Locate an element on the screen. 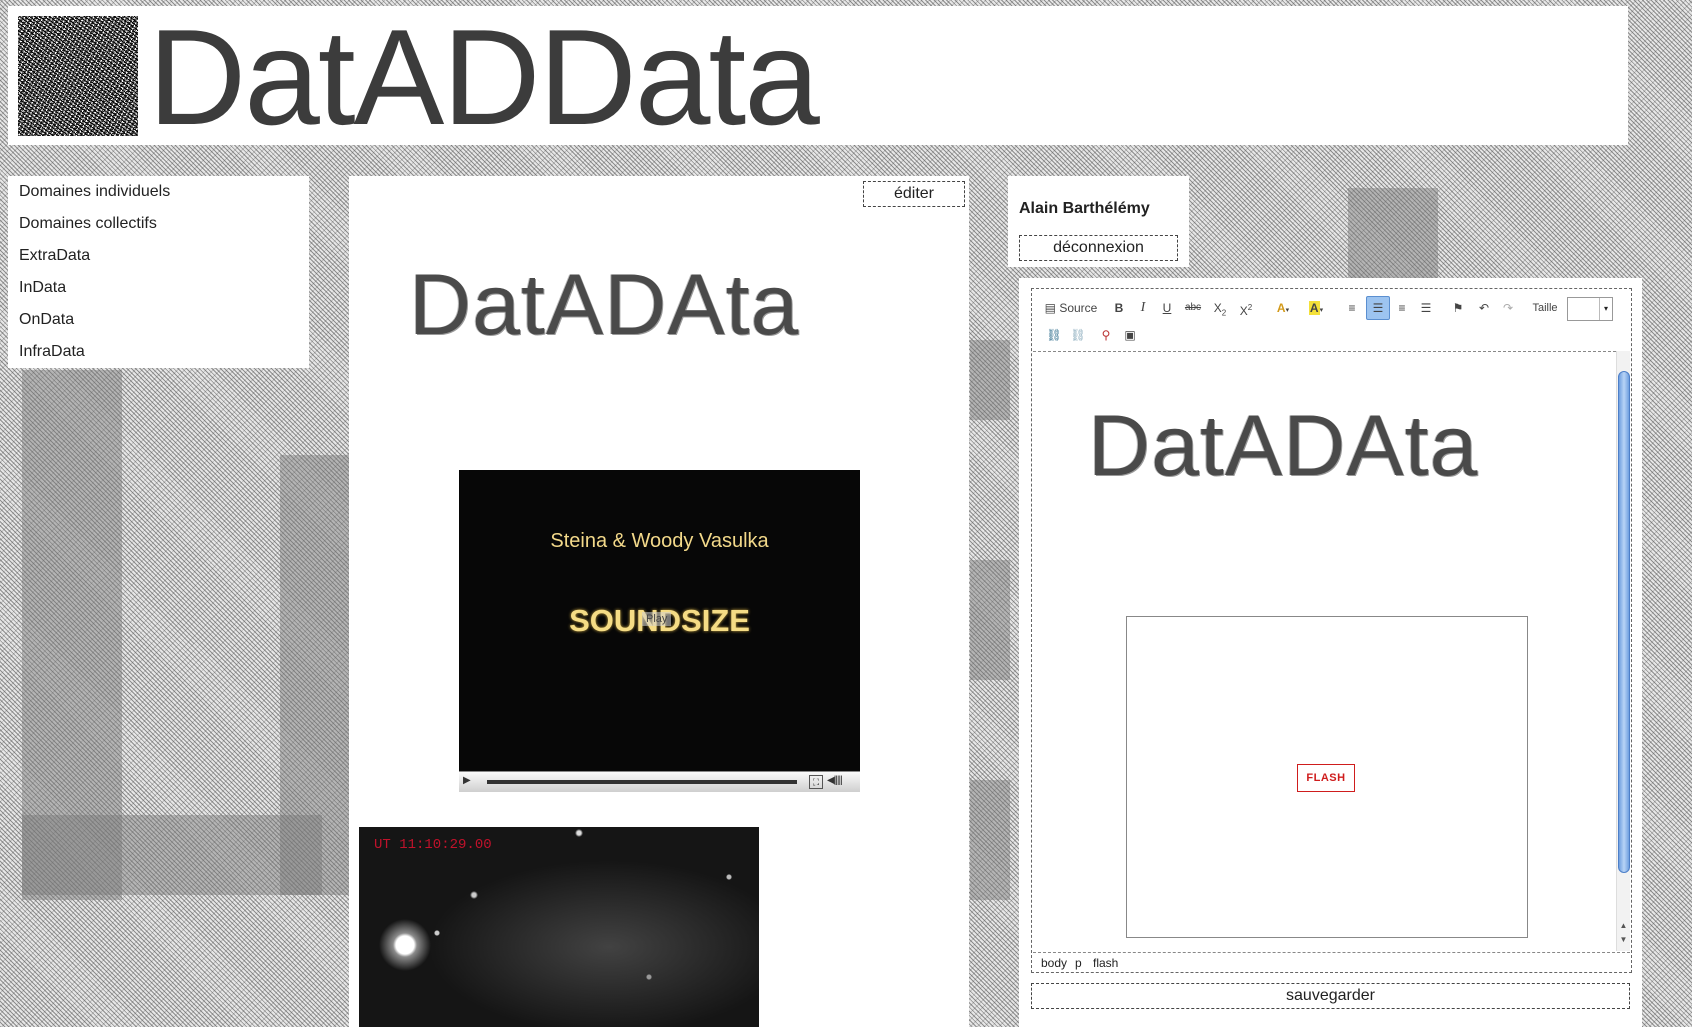 This screenshot has height=1027, width=1692. redo-icon: ↷ is located at coordinates (1508, 308).